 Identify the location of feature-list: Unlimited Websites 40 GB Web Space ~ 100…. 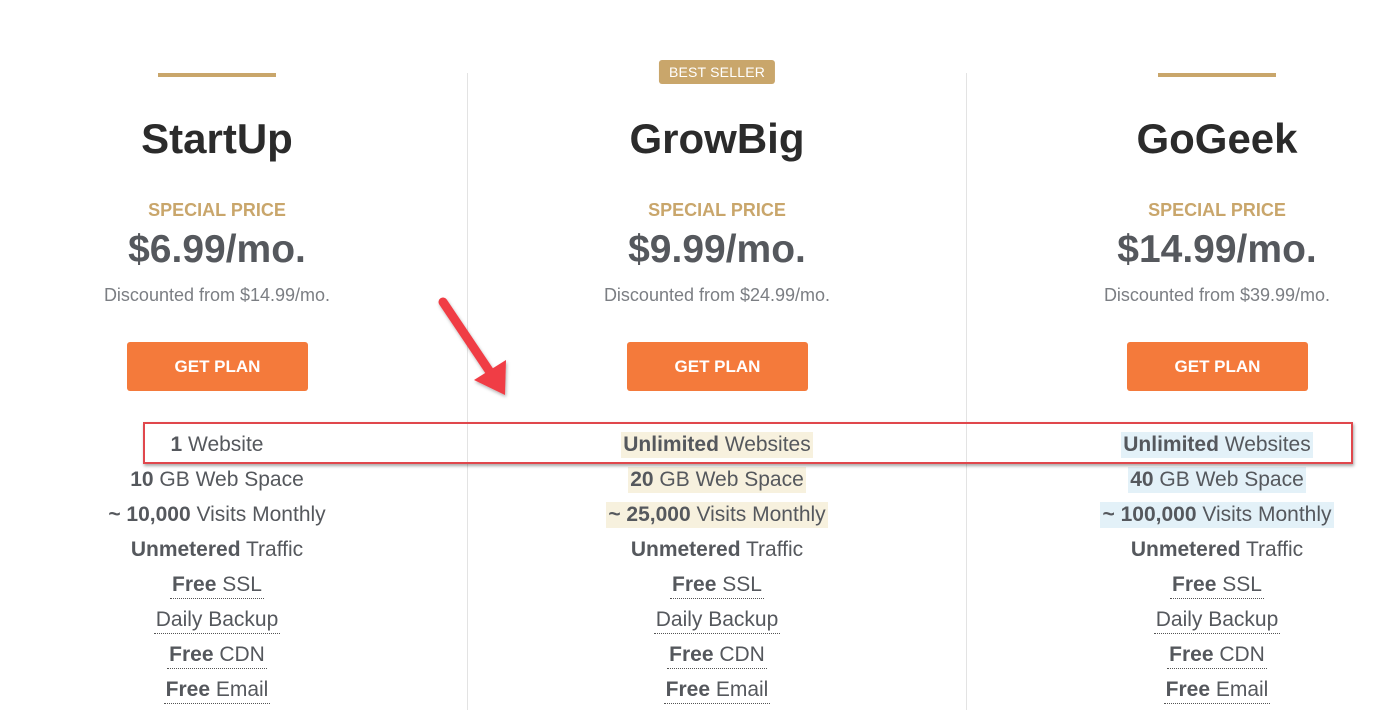
(1180, 570).